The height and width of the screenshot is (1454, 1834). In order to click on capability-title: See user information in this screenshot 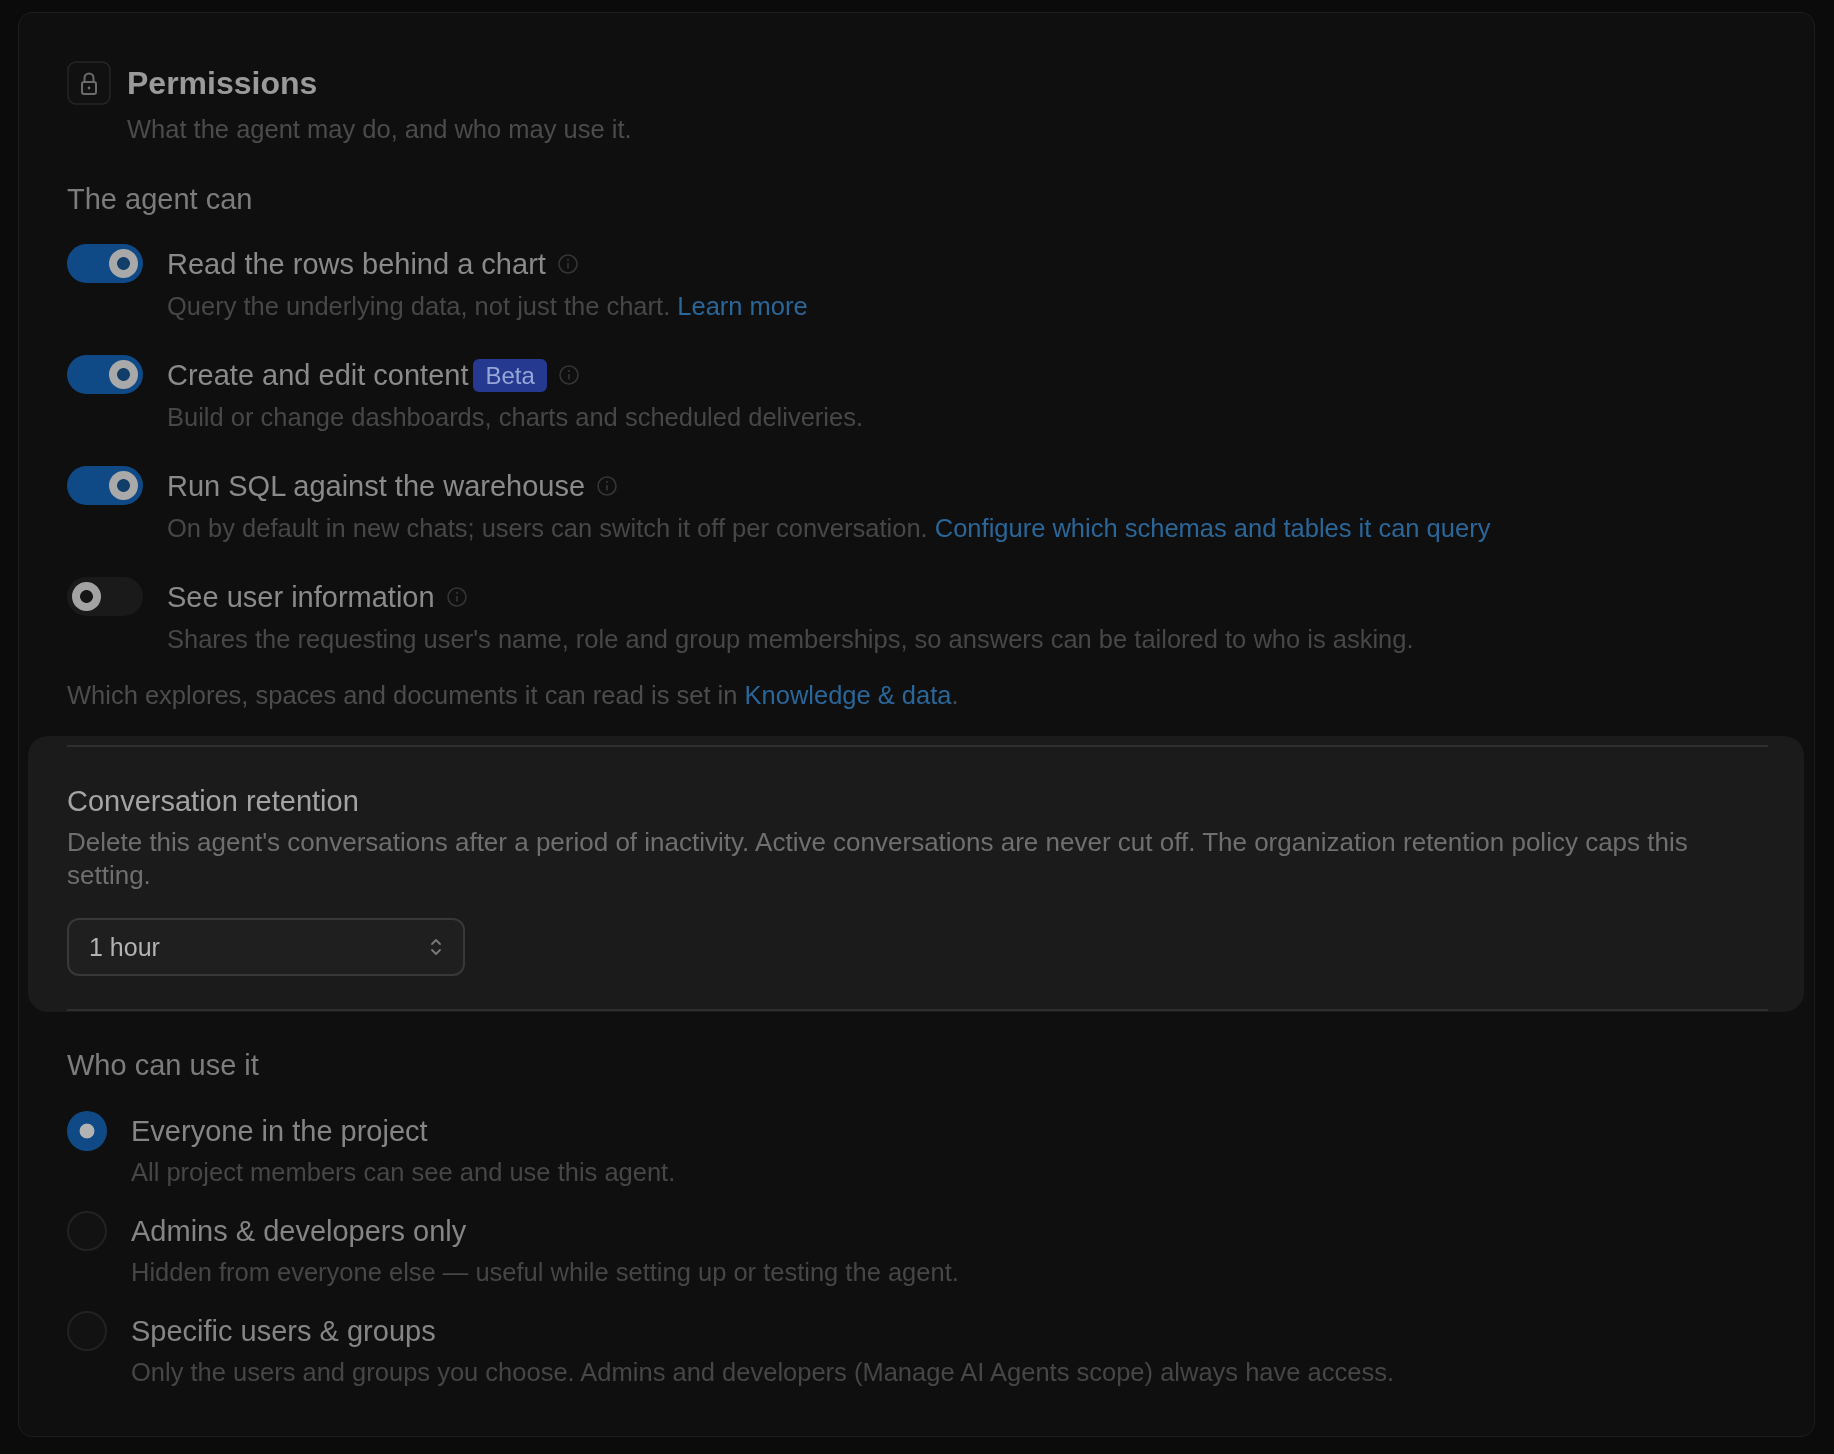, I will do `click(301, 597)`.